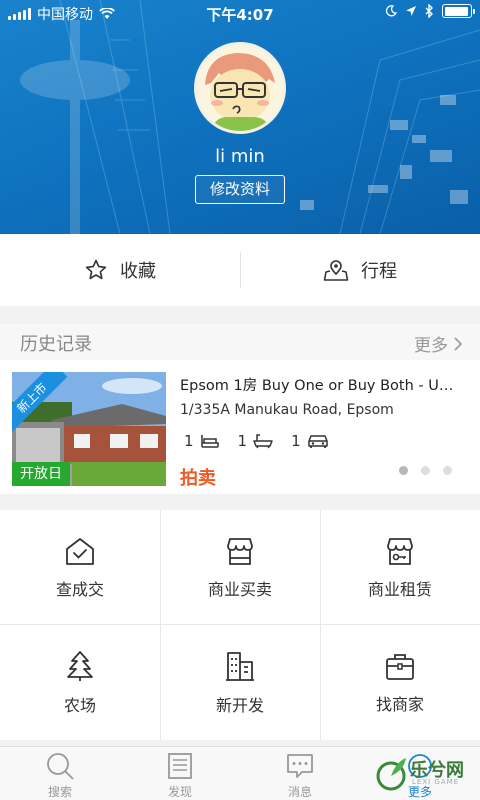  I want to click on avatar-illustration, so click(240, 92).